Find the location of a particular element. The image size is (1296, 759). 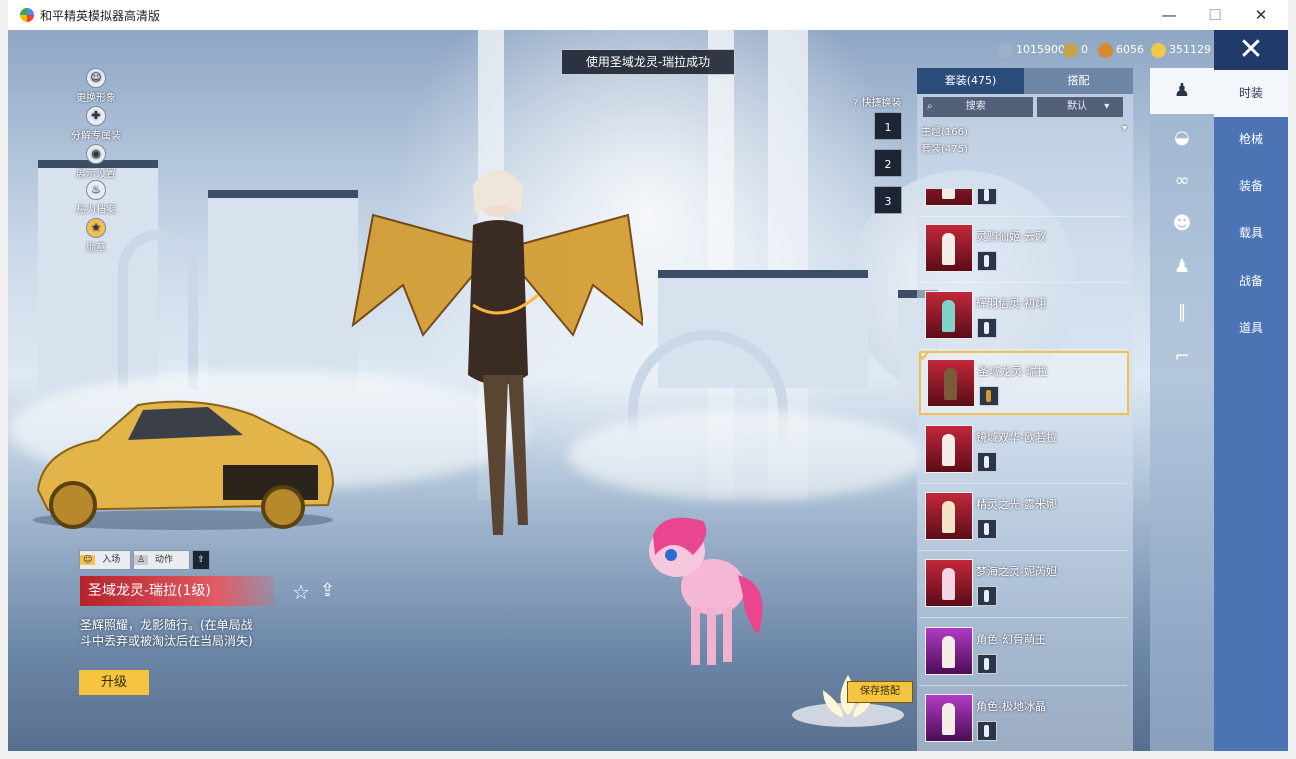

outfit-row: 梦海之灵-妮芮妲 is located at coordinates (1023, 585).